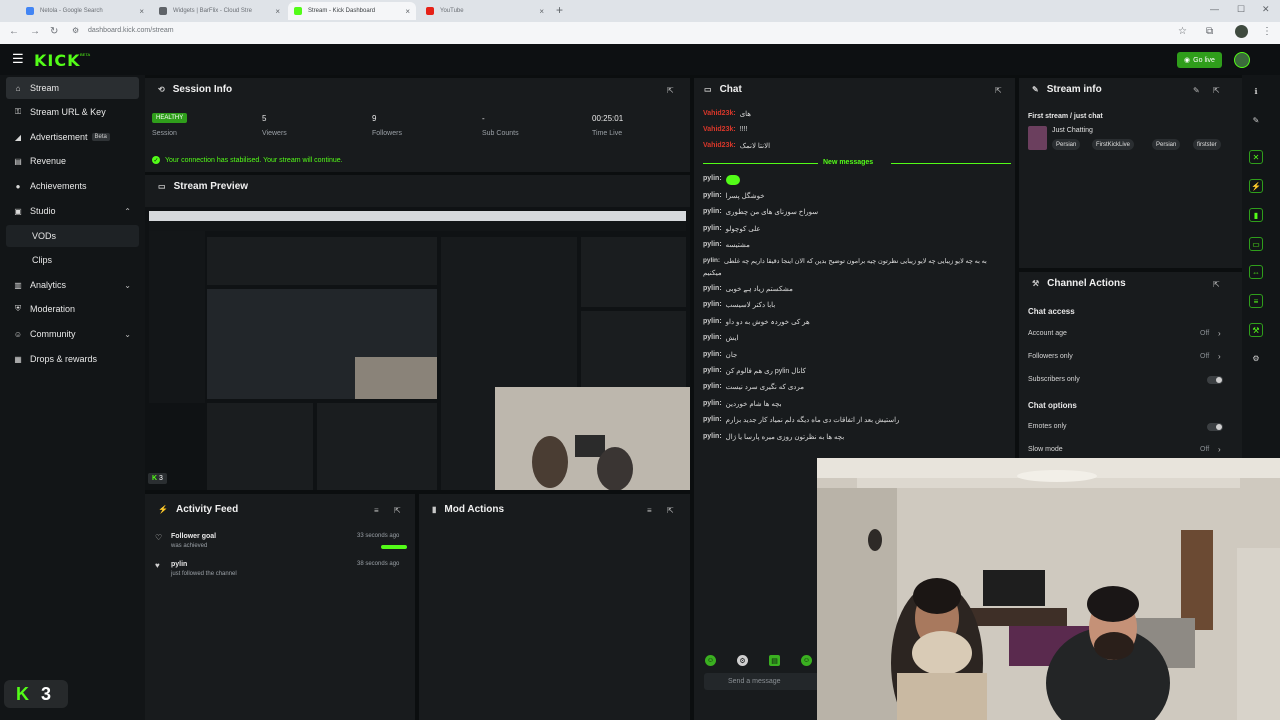 The width and height of the screenshot is (1280, 720). Describe the element at coordinates (352, 11) in the screenshot. I see `browser-tab-kick: Stream - Kick Dashboard ×` at that location.